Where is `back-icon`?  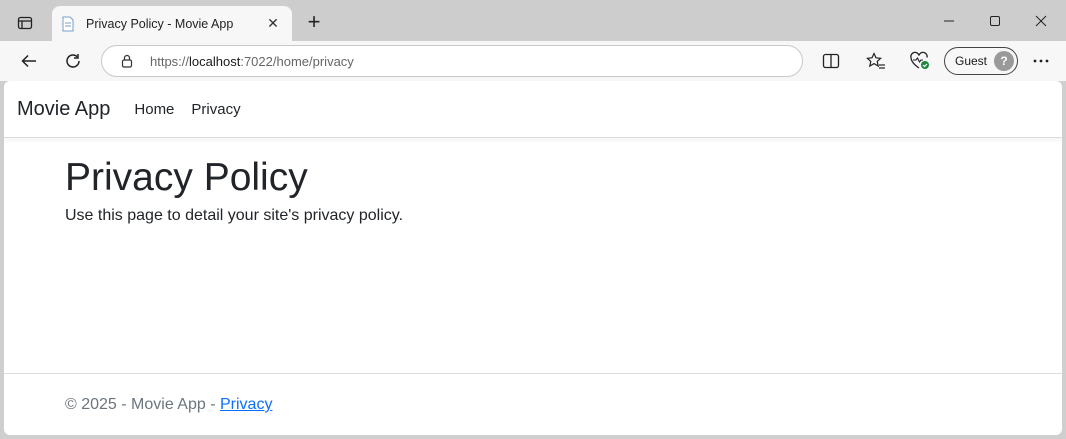
back-icon is located at coordinates (29, 61).